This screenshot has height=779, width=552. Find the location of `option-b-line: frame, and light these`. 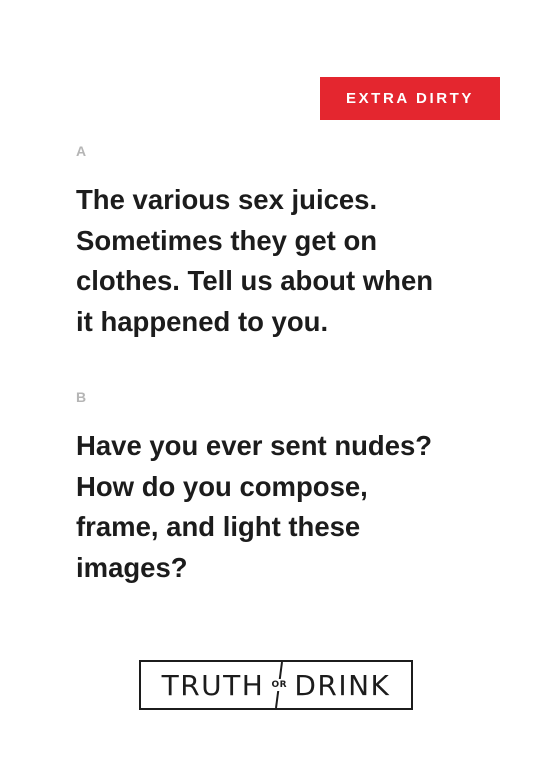

option-b-line: frame, and light these is located at coordinates (218, 526).